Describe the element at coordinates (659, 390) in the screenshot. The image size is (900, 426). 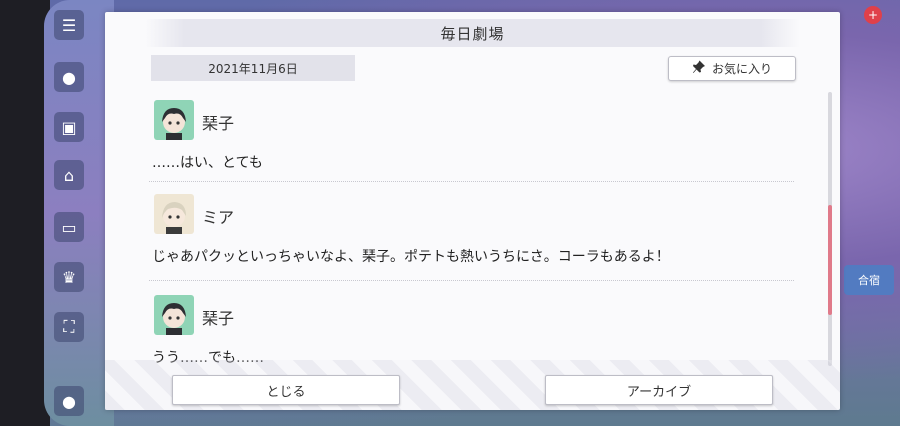
I see `archive-button: アーカイブ` at that location.